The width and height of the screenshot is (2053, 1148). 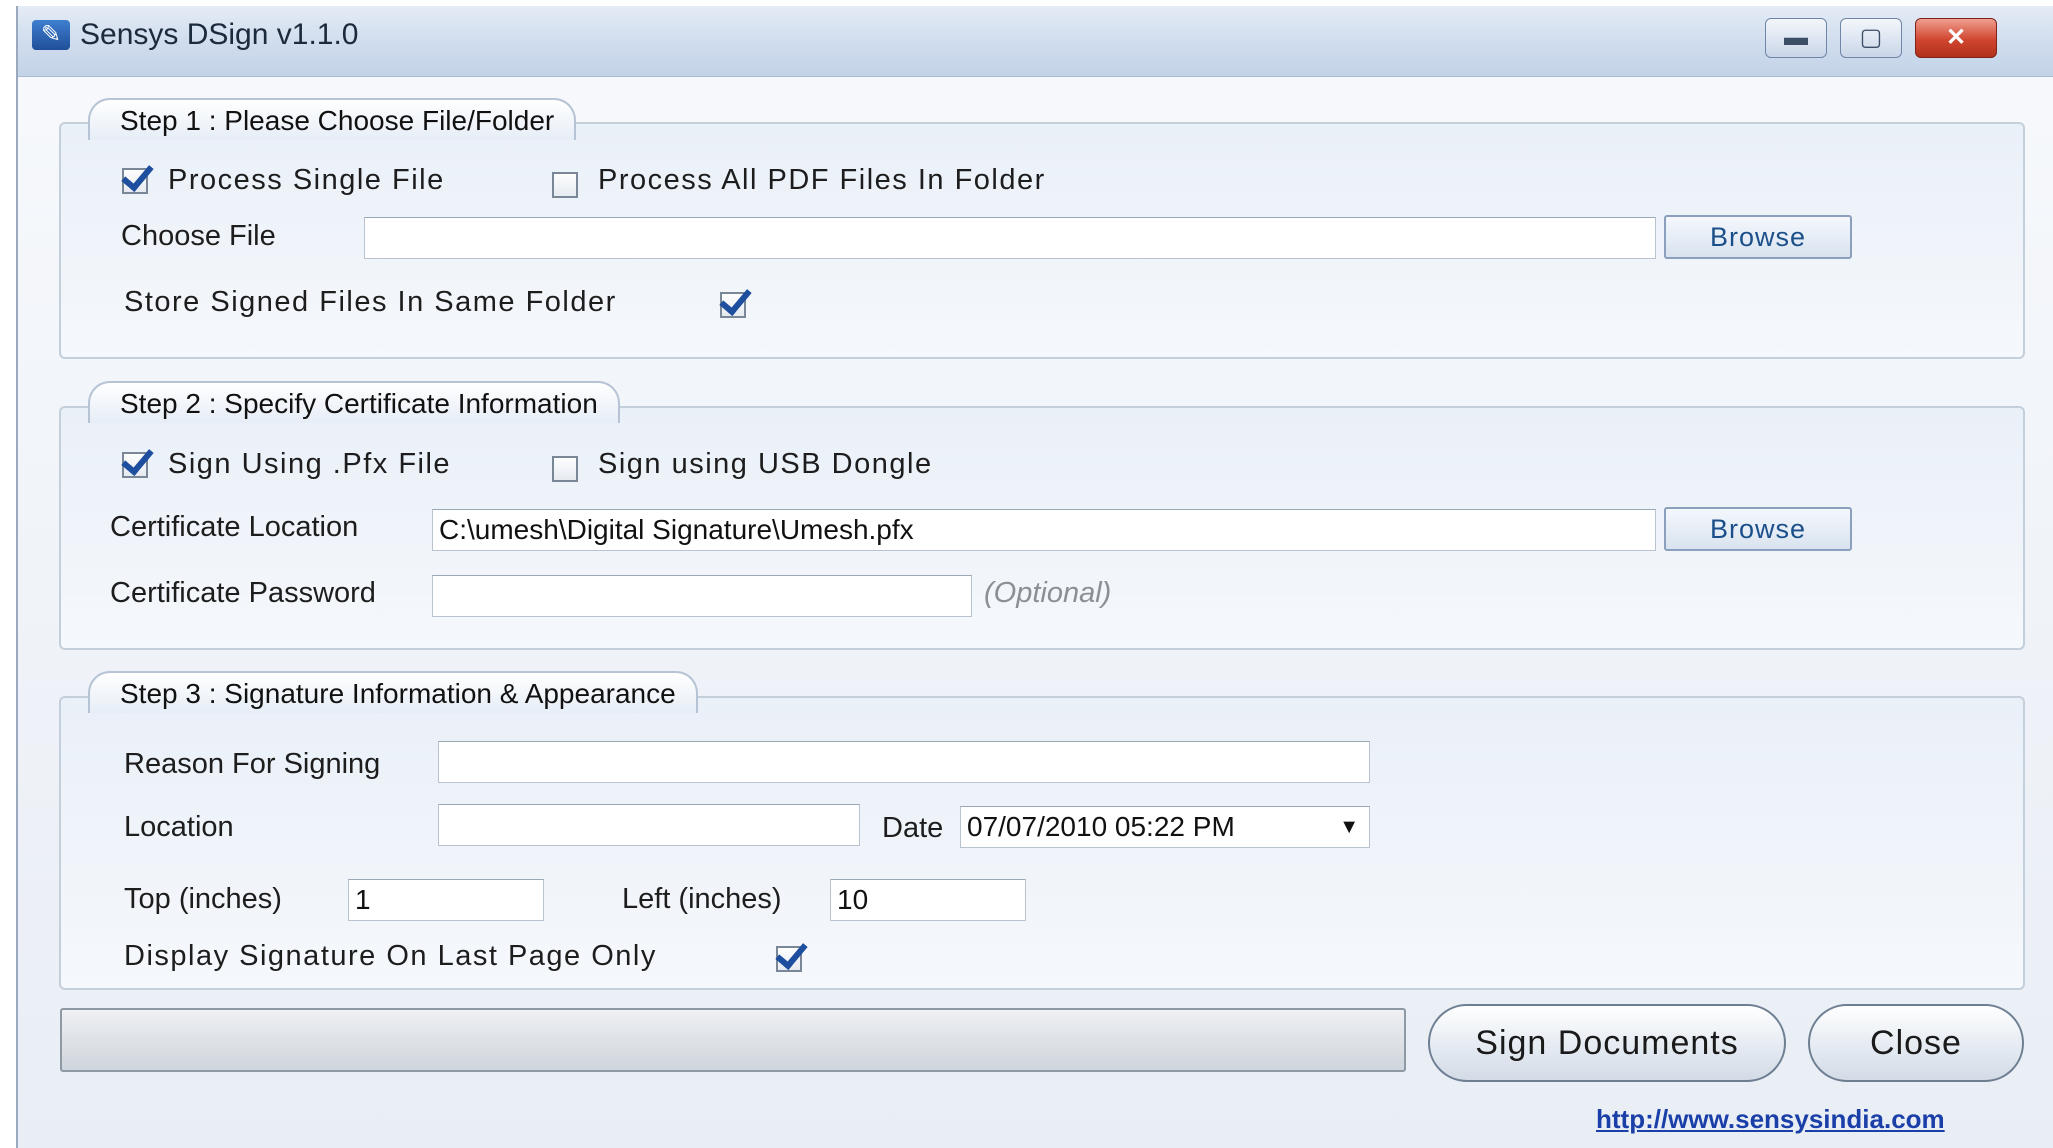 I want to click on last-page-label: Display Signature On Last Page Only, so click(x=390, y=956).